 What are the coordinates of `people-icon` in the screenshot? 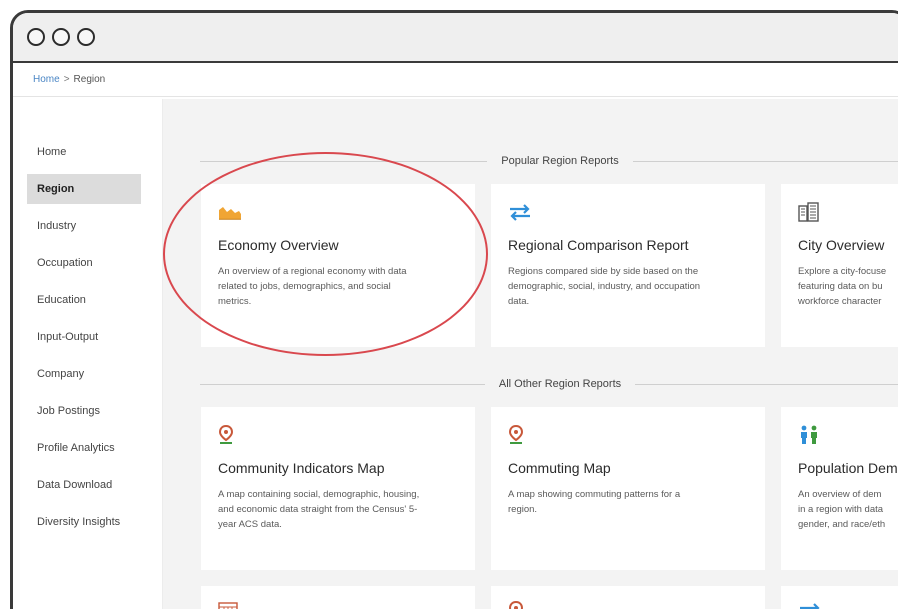 It's located at (848, 435).